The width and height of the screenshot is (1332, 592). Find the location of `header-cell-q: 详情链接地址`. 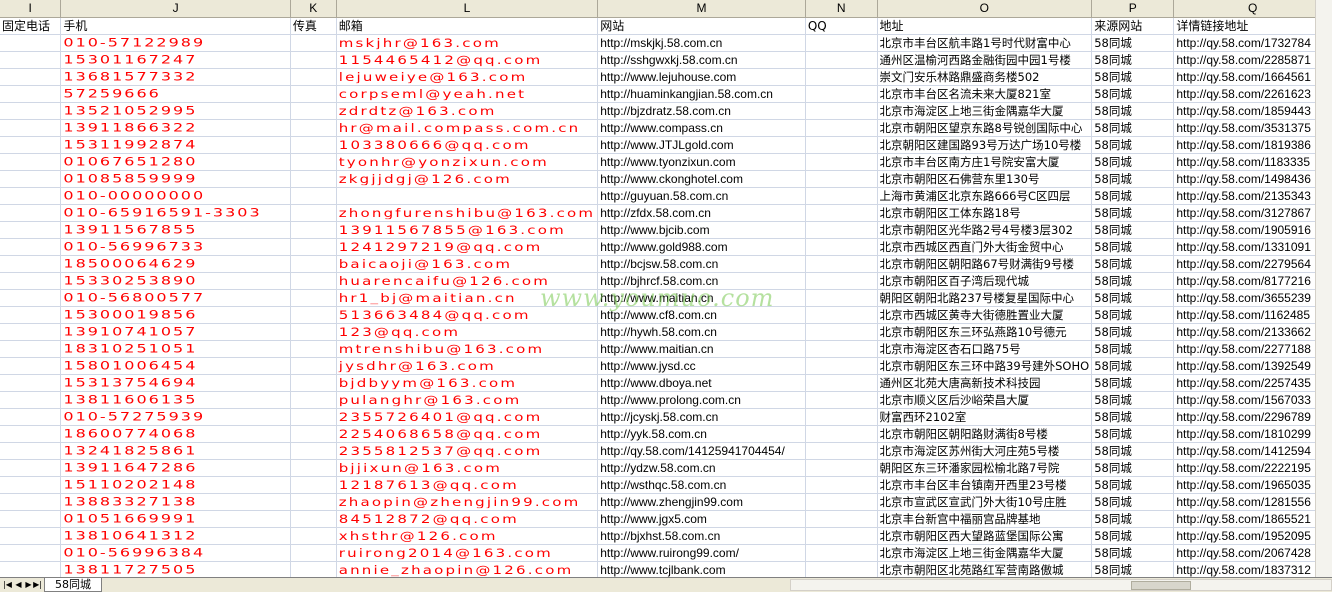

header-cell-q: 详情链接地址 is located at coordinates (1252, 26).